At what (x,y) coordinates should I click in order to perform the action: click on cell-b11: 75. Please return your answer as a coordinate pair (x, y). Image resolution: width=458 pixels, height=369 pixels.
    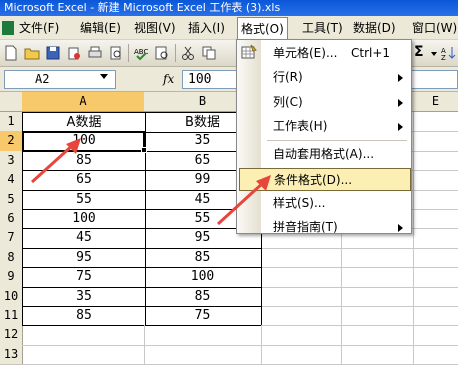
    Looking at the image, I should click on (203, 316).